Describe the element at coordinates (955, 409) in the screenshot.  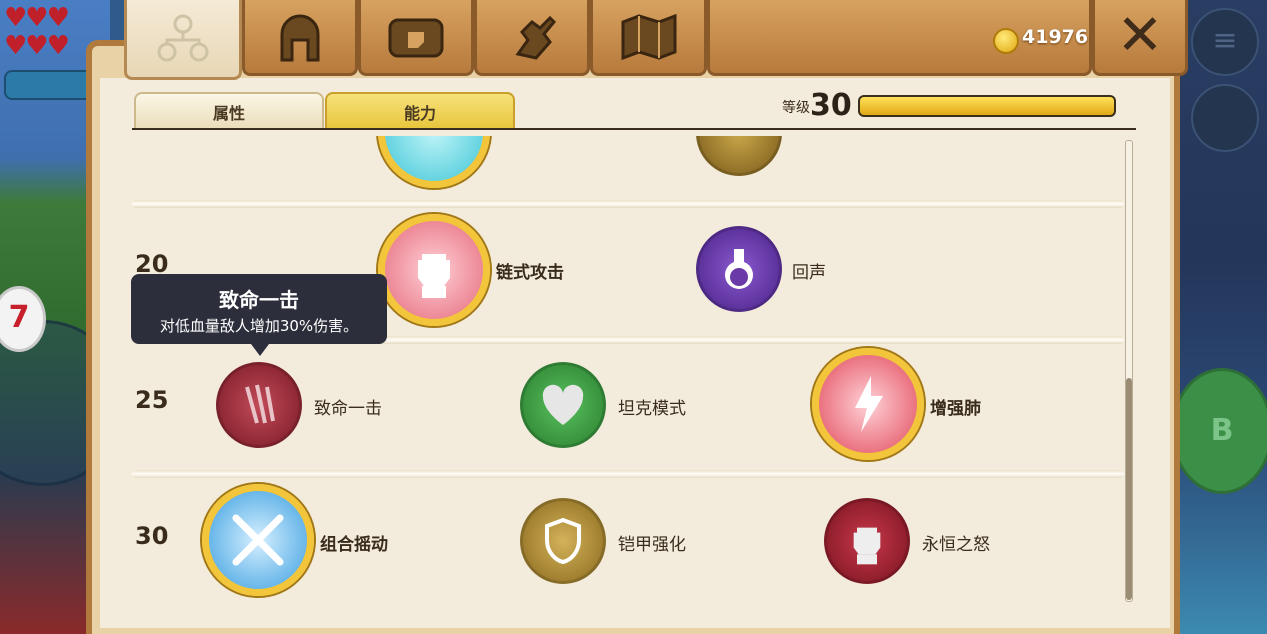
I see `ability-name: 增强肺` at that location.